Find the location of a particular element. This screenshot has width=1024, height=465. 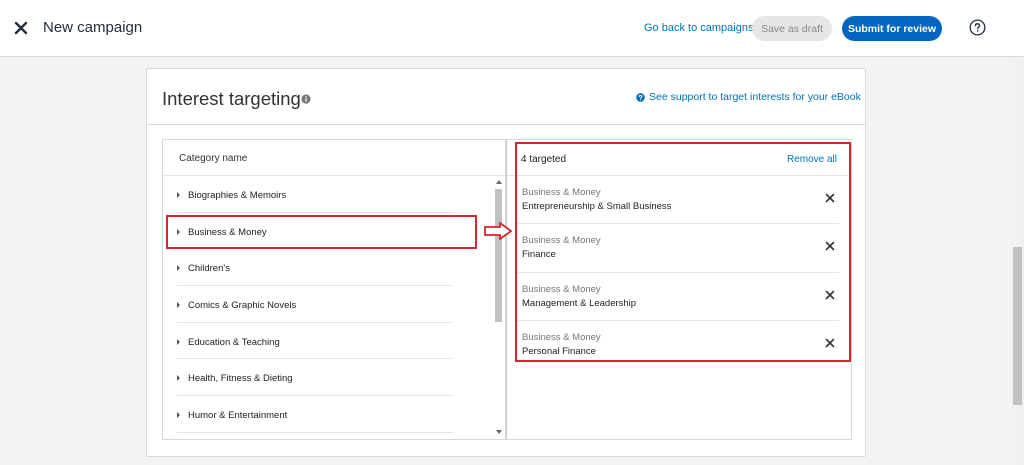

arrow-right-icon is located at coordinates (498, 231).